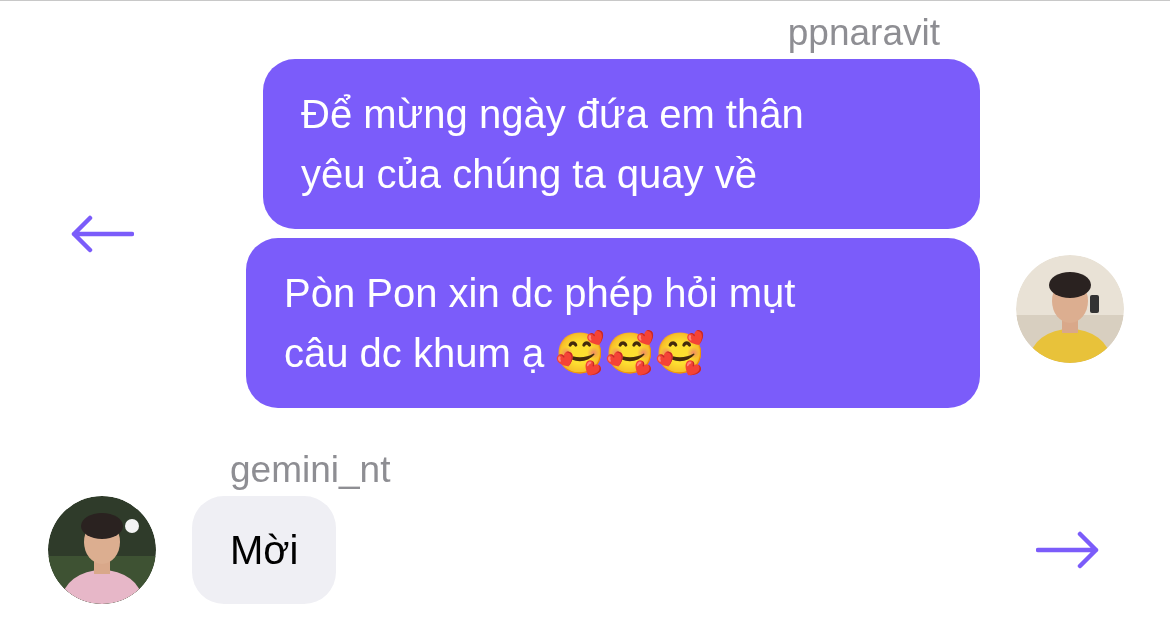 The height and width of the screenshot is (639, 1170). I want to click on message-bubble: Mời, so click(264, 550).